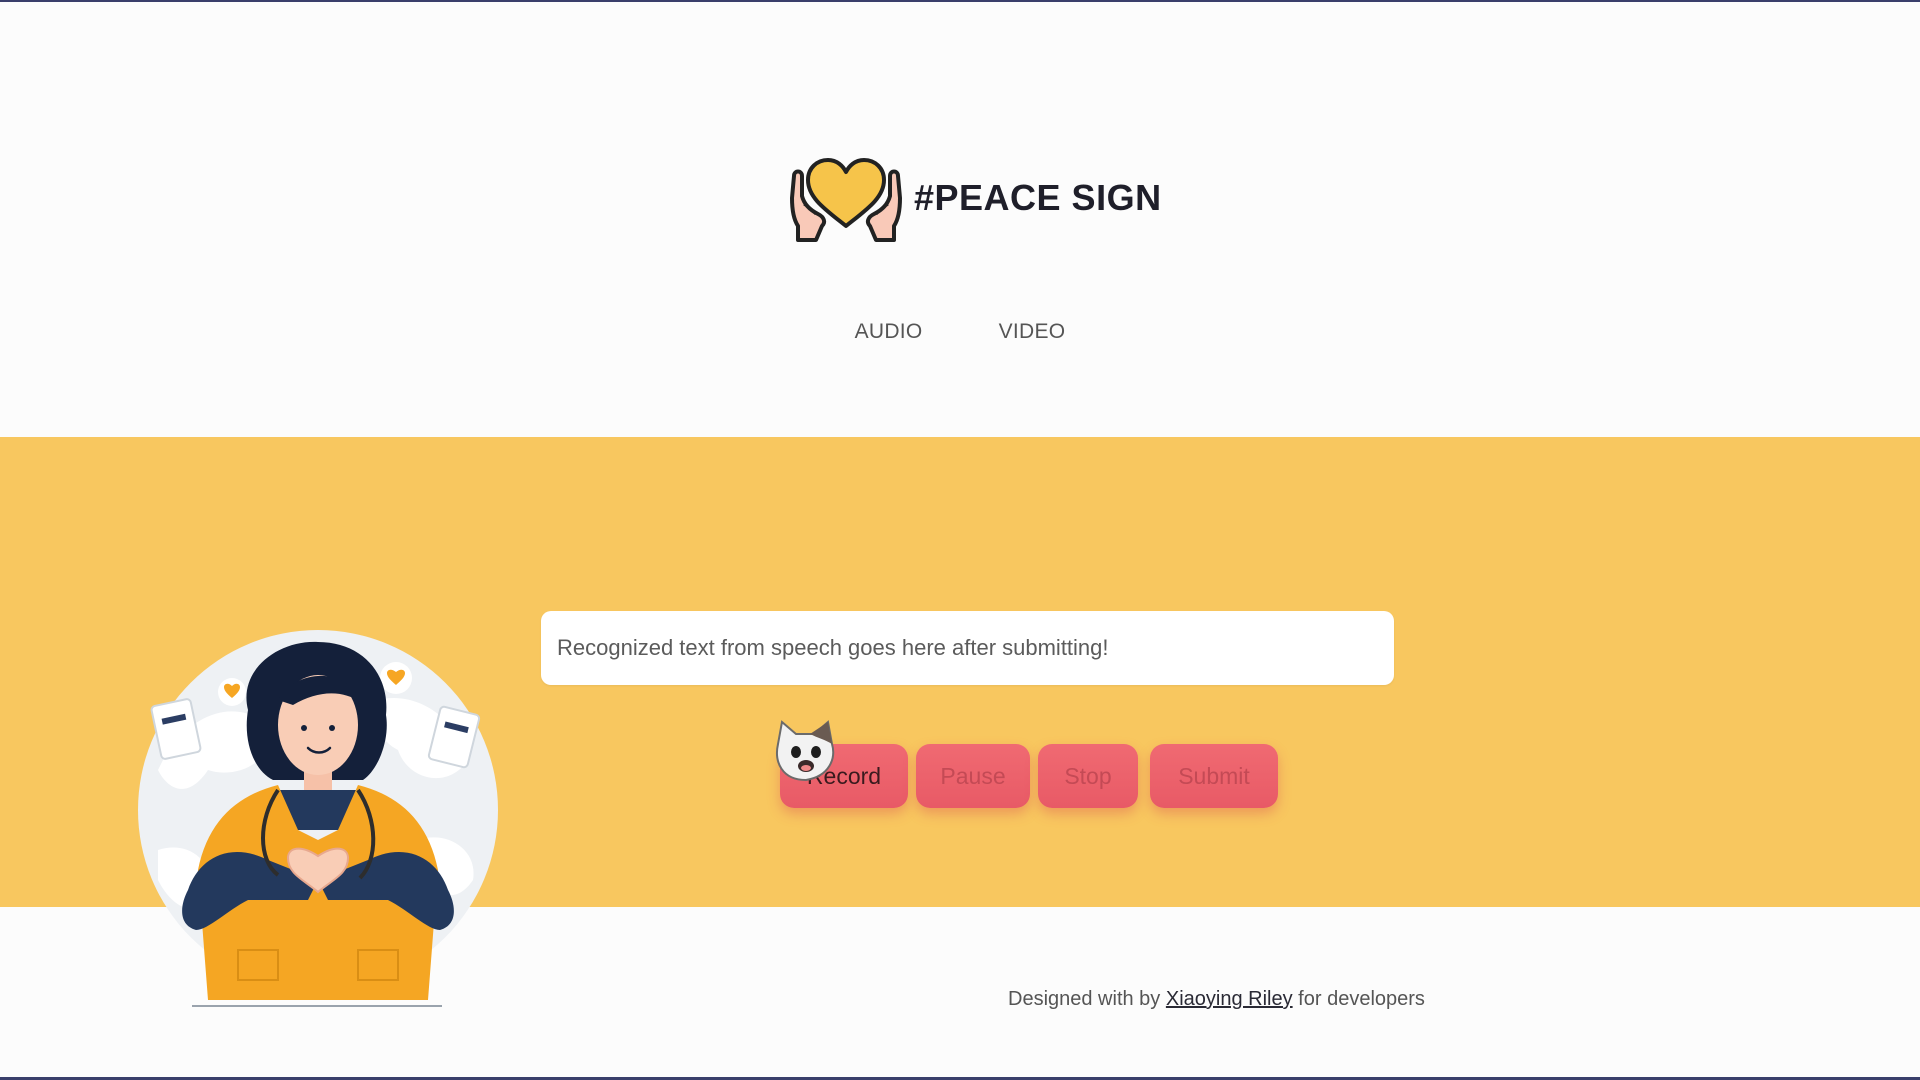 This screenshot has height=1080, width=1920. What do you see at coordinates (960, 1) in the screenshot?
I see `top-border` at bounding box center [960, 1].